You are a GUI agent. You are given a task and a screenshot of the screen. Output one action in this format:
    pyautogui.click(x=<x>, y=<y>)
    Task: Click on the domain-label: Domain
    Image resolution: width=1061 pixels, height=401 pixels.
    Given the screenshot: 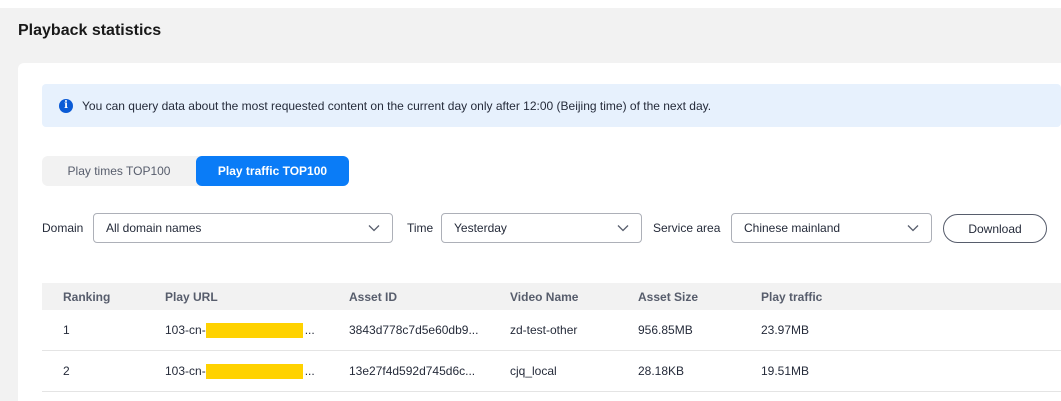 What is the action you would take?
    pyautogui.click(x=63, y=228)
    